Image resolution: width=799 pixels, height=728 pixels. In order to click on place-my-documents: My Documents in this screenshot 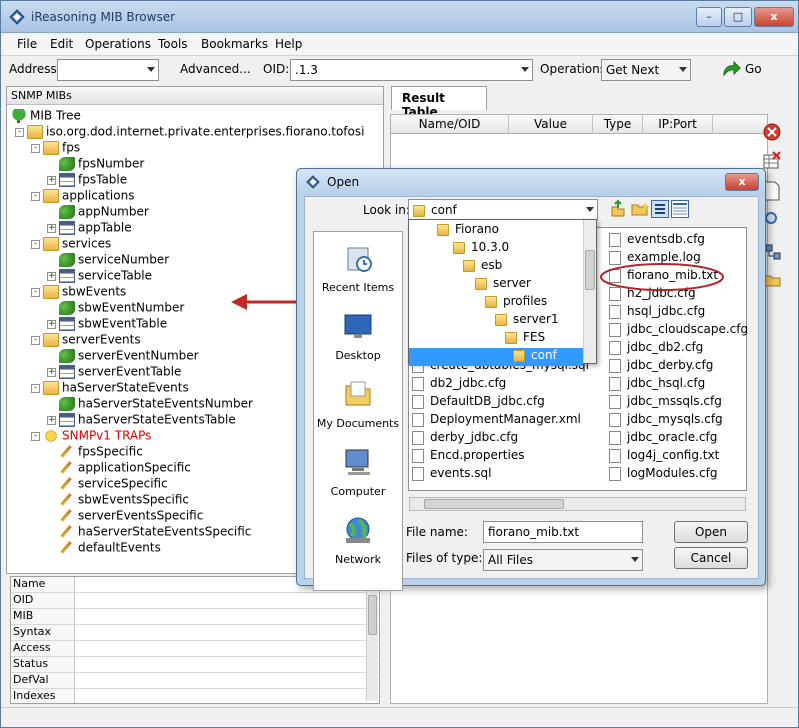, I will do `click(358, 404)`.